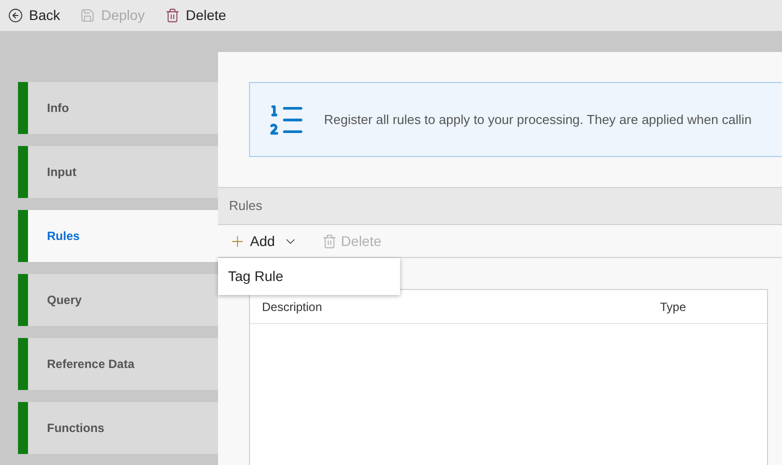  Describe the element at coordinates (118, 300) in the screenshot. I see `sidebar-item: Query` at that location.